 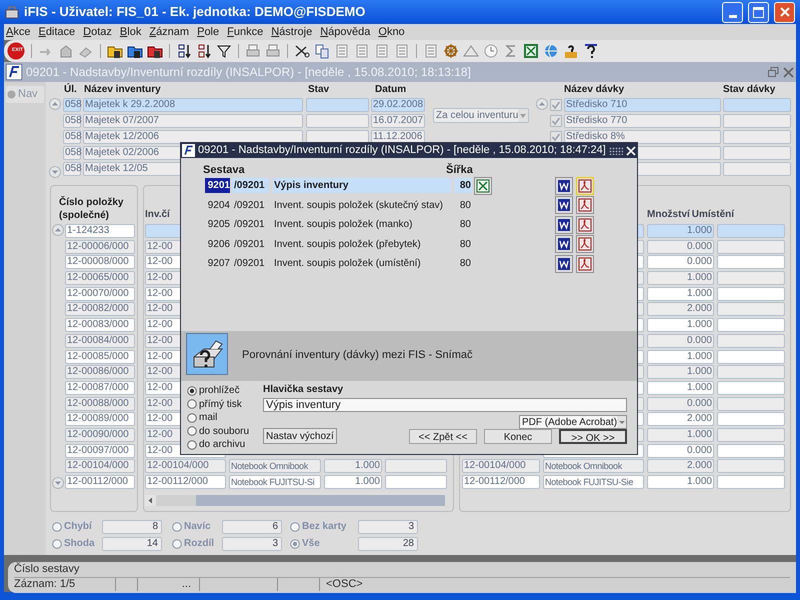 What do you see at coordinates (388, 543) in the screenshot?
I see `counter-field: 28` at bounding box center [388, 543].